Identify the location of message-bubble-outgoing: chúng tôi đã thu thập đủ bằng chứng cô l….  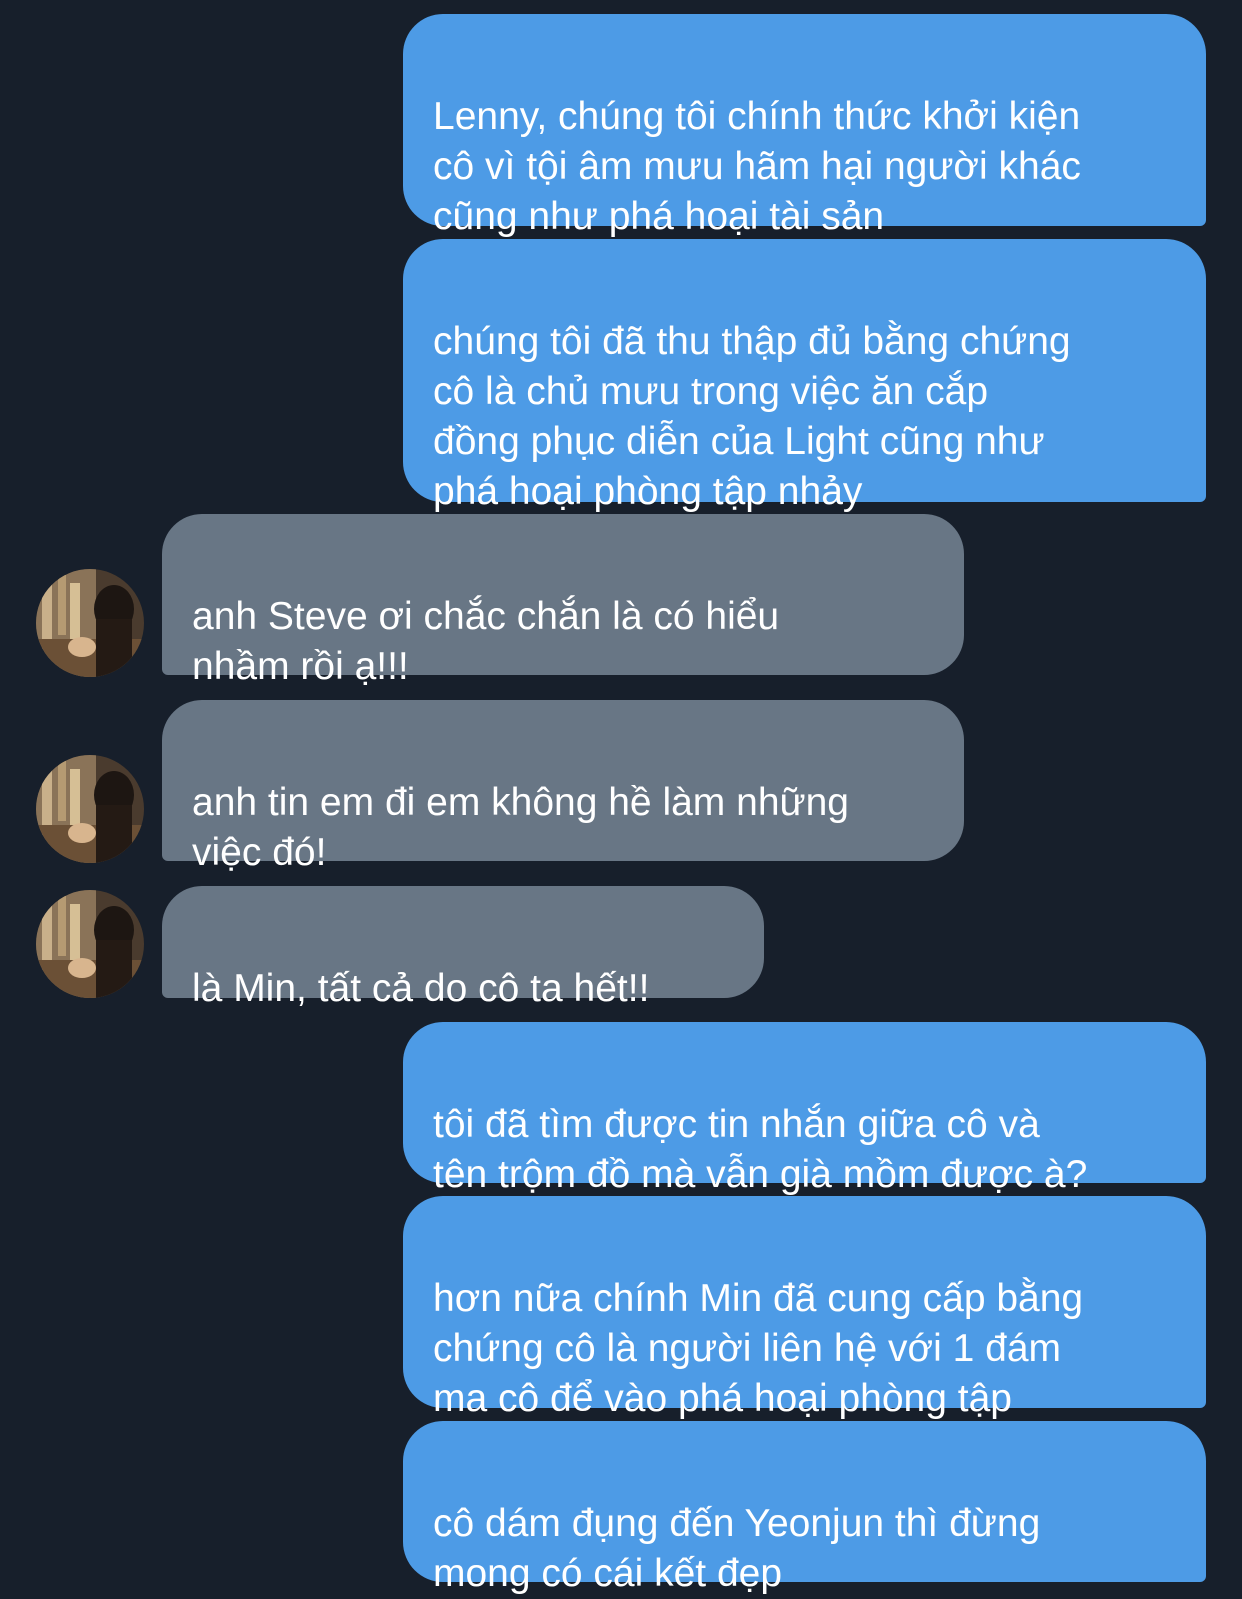
(804, 376).